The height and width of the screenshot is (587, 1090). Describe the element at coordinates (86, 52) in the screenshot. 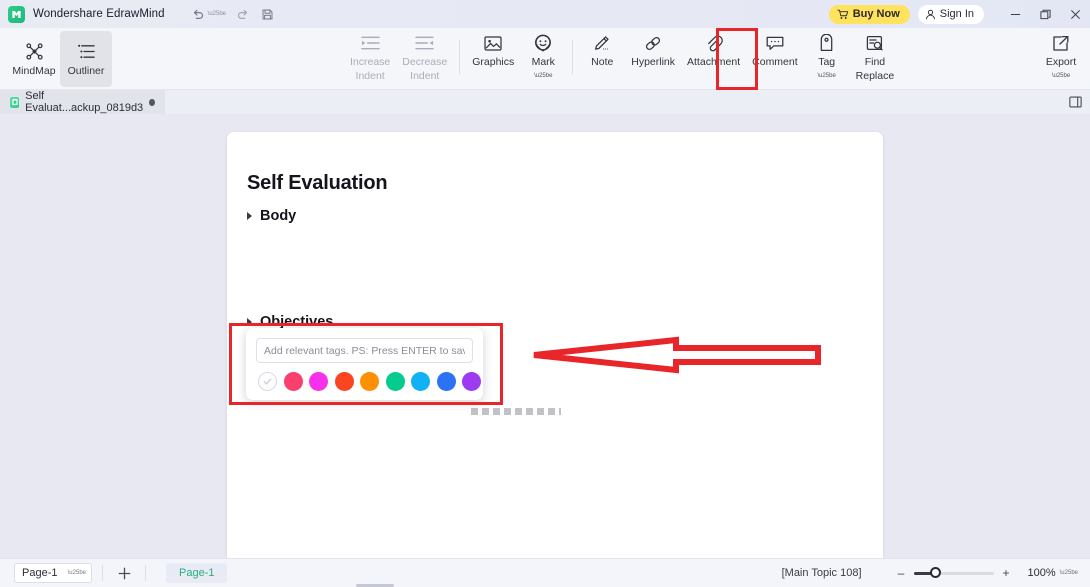

I see `outliner-icon` at that location.